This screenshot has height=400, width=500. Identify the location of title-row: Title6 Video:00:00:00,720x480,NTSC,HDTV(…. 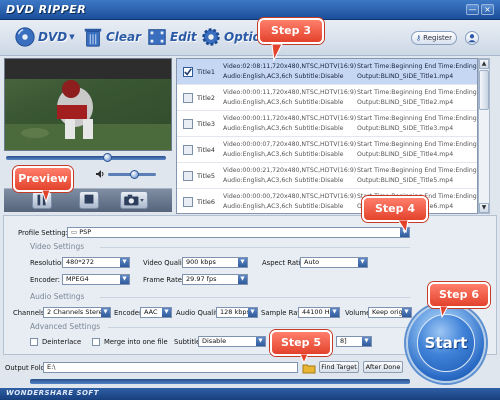
(327, 201).